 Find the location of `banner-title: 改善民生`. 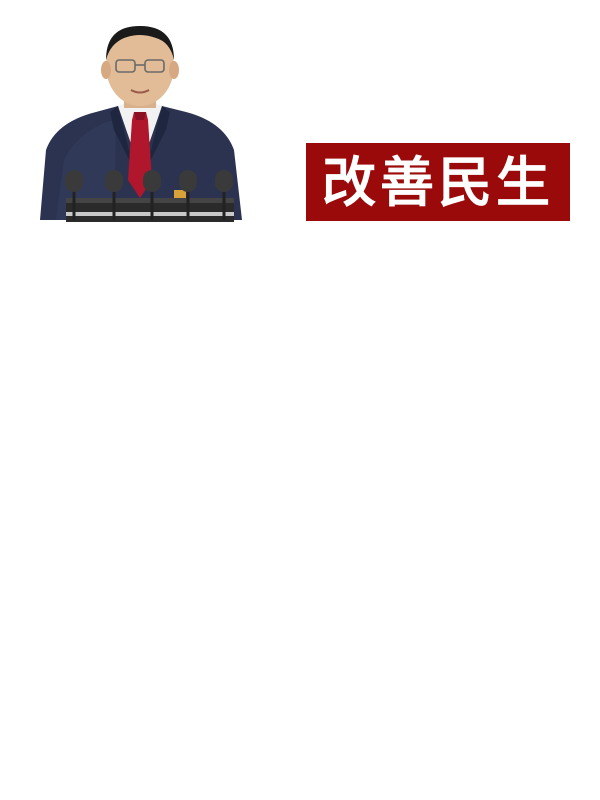

banner-title: 改善民生 is located at coordinates (438, 182).